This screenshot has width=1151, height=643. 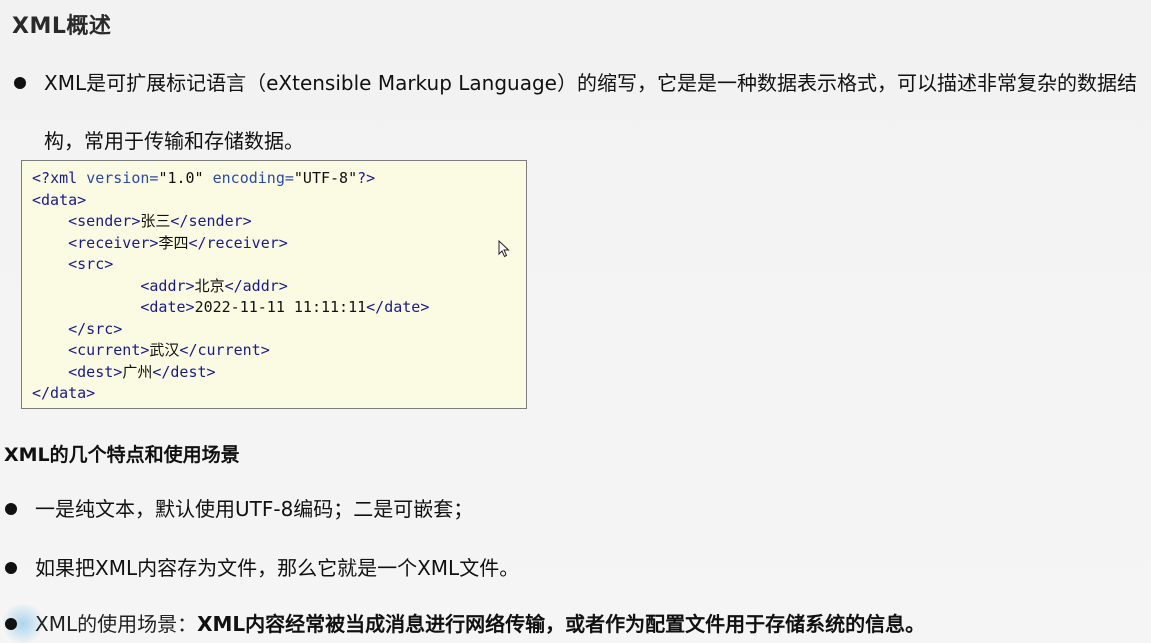 I want to click on code-token: </date>, so click(x=398, y=307).